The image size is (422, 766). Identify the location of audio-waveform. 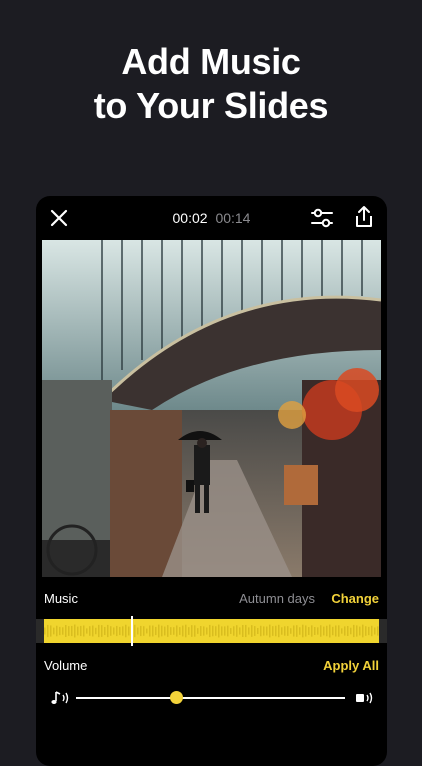
(211, 631).